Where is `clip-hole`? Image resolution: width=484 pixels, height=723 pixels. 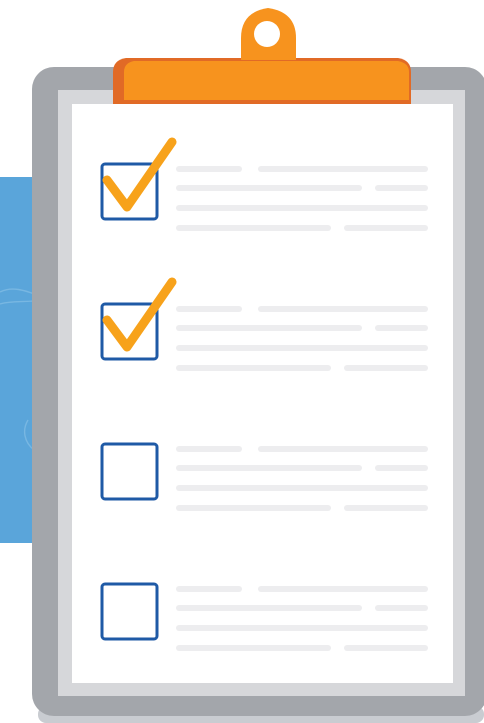
clip-hole is located at coordinates (267, 34).